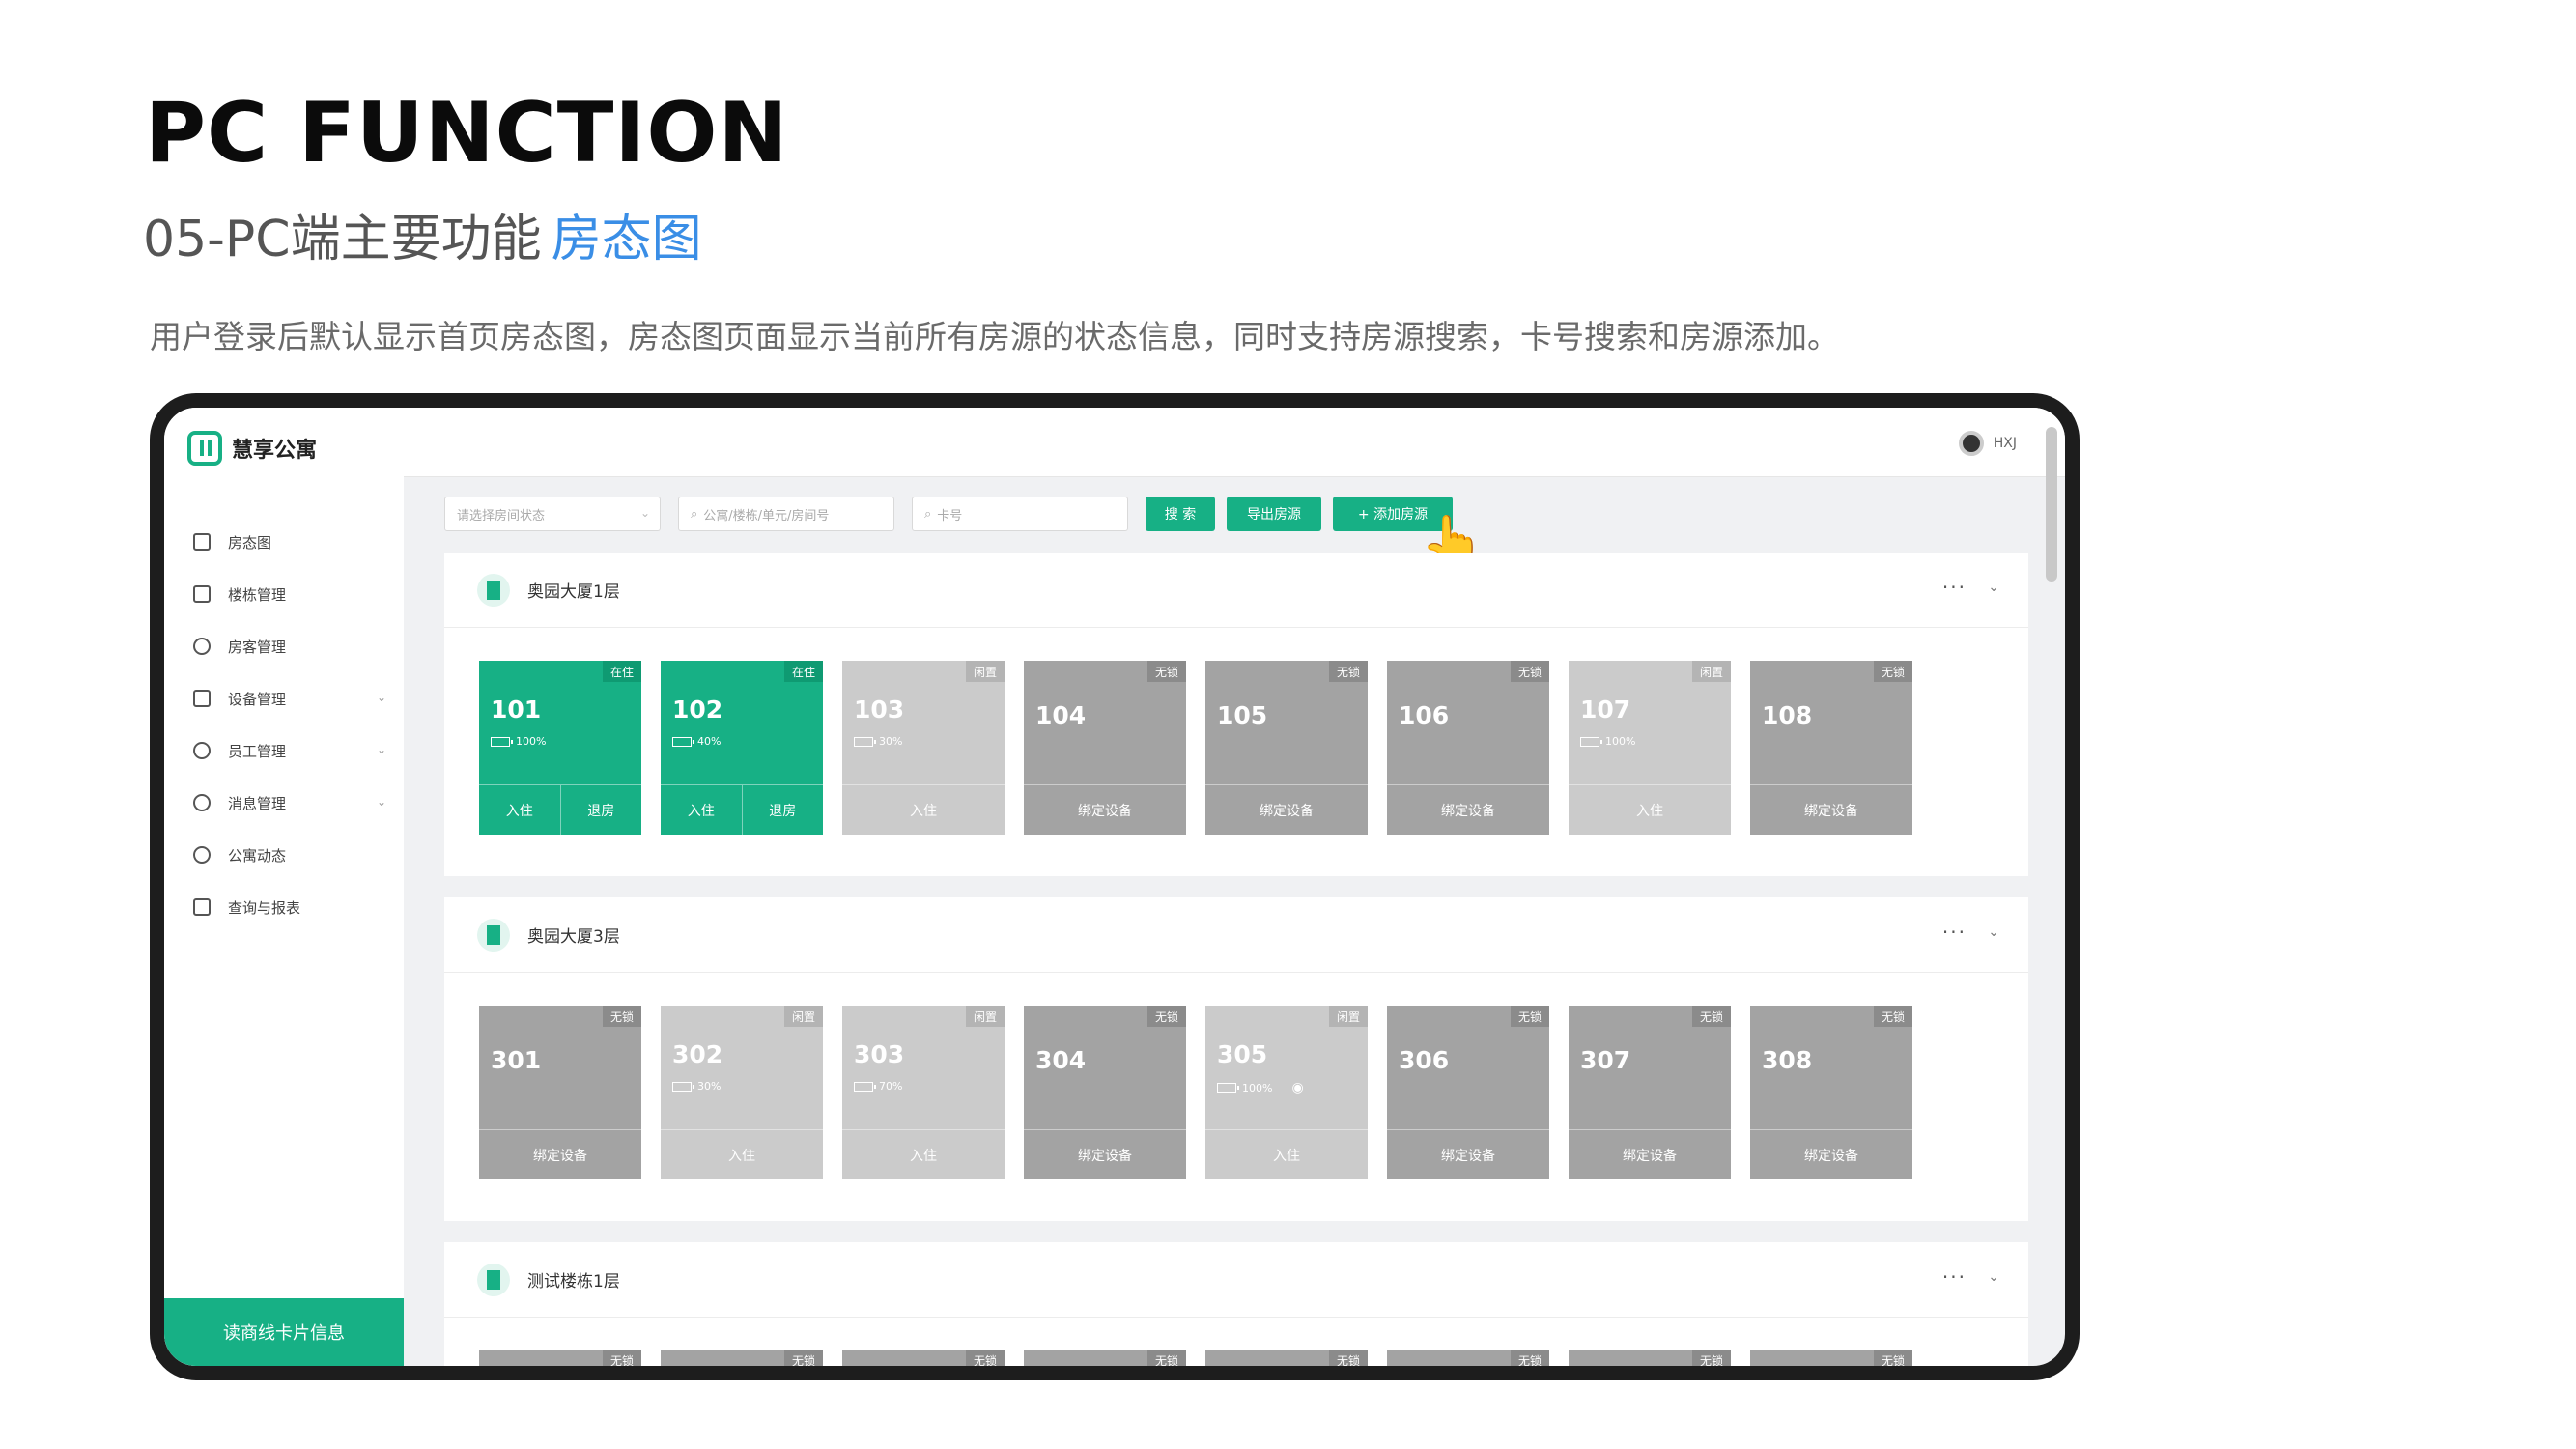 The image size is (2576, 1449). Describe the element at coordinates (1650, 1092) in the screenshot. I see `room-card: 无锁 307 绑定设备` at that location.